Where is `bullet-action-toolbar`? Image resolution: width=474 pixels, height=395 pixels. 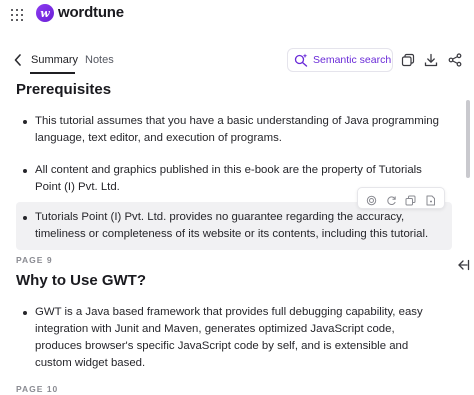 bullet-action-toolbar is located at coordinates (401, 198).